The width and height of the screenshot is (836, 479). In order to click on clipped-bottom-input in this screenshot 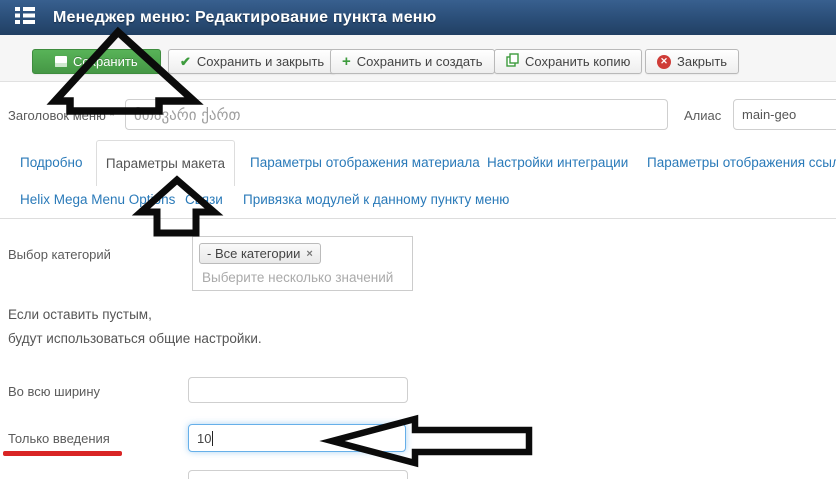, I will do `click(298, 474)`.